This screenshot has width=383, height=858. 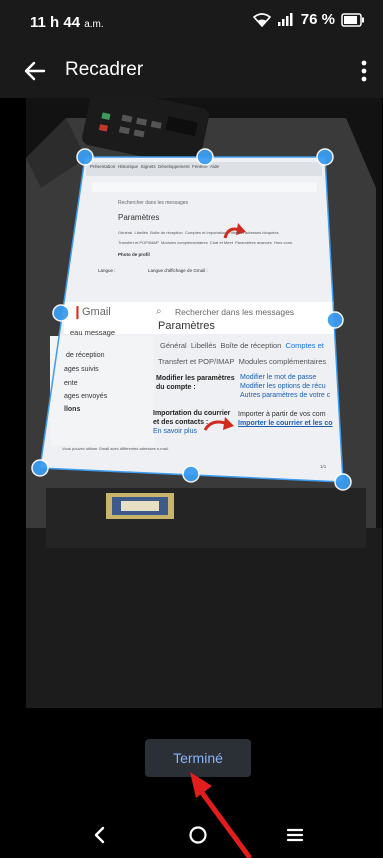 I want to click on nav-back-icon, so click(x=100, y=835).